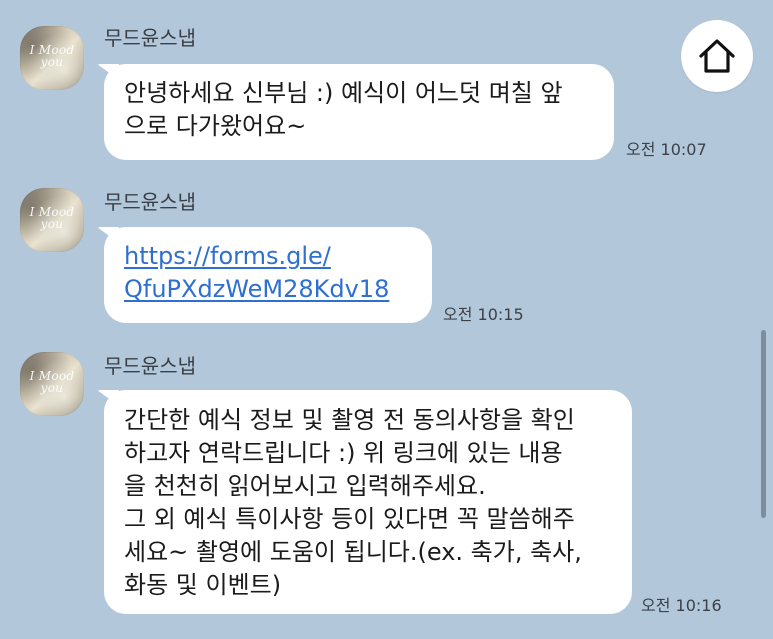  What do you see at coordinates (483, 314) in the screenshot?
I see `message-time: 오전 10:15` at bounding box center [483, 314].